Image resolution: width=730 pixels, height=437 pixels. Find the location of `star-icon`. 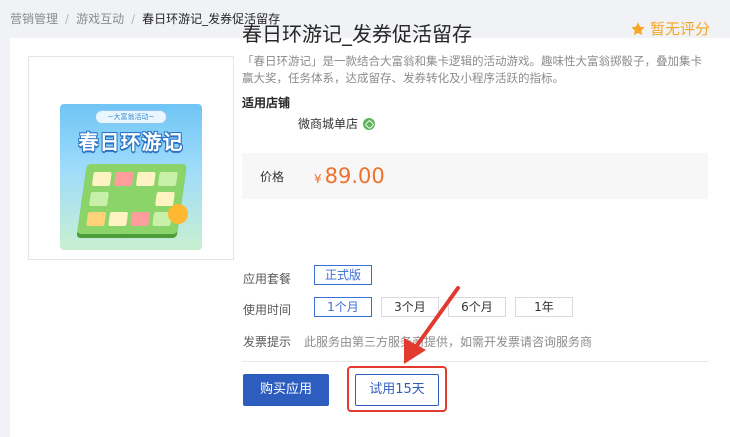

star-icon is located at coordinates (638, 28).